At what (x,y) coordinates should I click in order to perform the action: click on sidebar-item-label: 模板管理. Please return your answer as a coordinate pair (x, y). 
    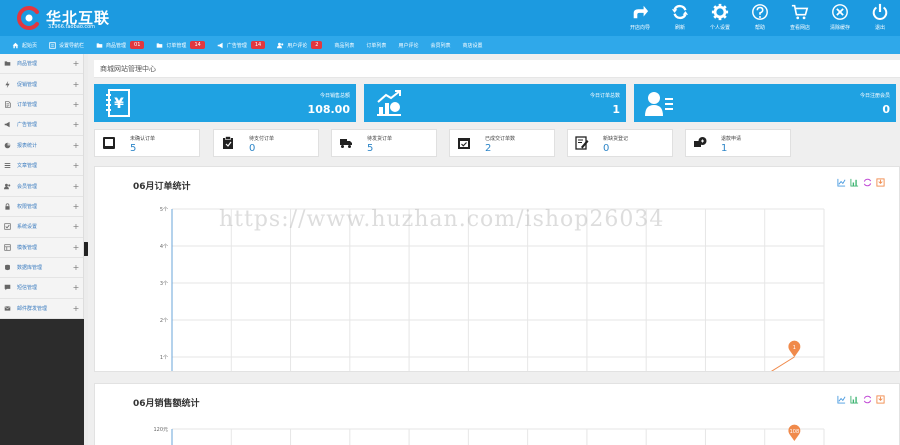
    Looking at the image, I should click on (27, 247).